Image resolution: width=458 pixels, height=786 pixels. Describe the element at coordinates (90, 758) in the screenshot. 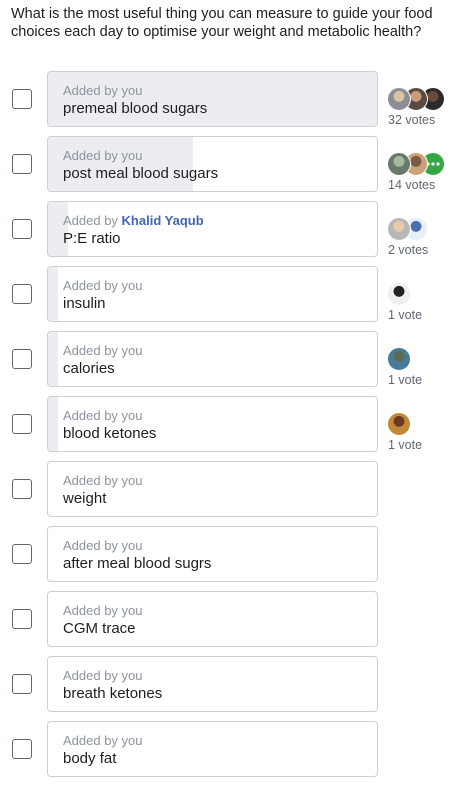

I see `option-label: body fat` at that location.